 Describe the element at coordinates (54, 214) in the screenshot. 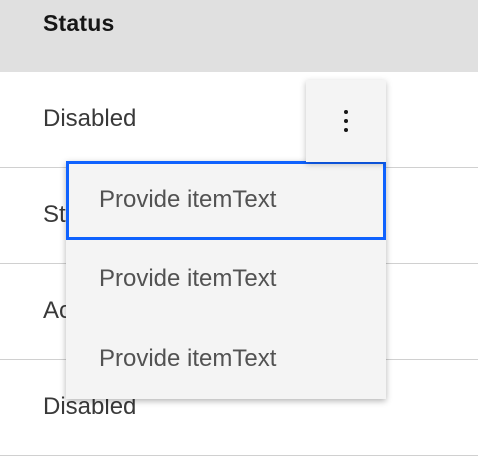

I see `status-cell: St` at that location.